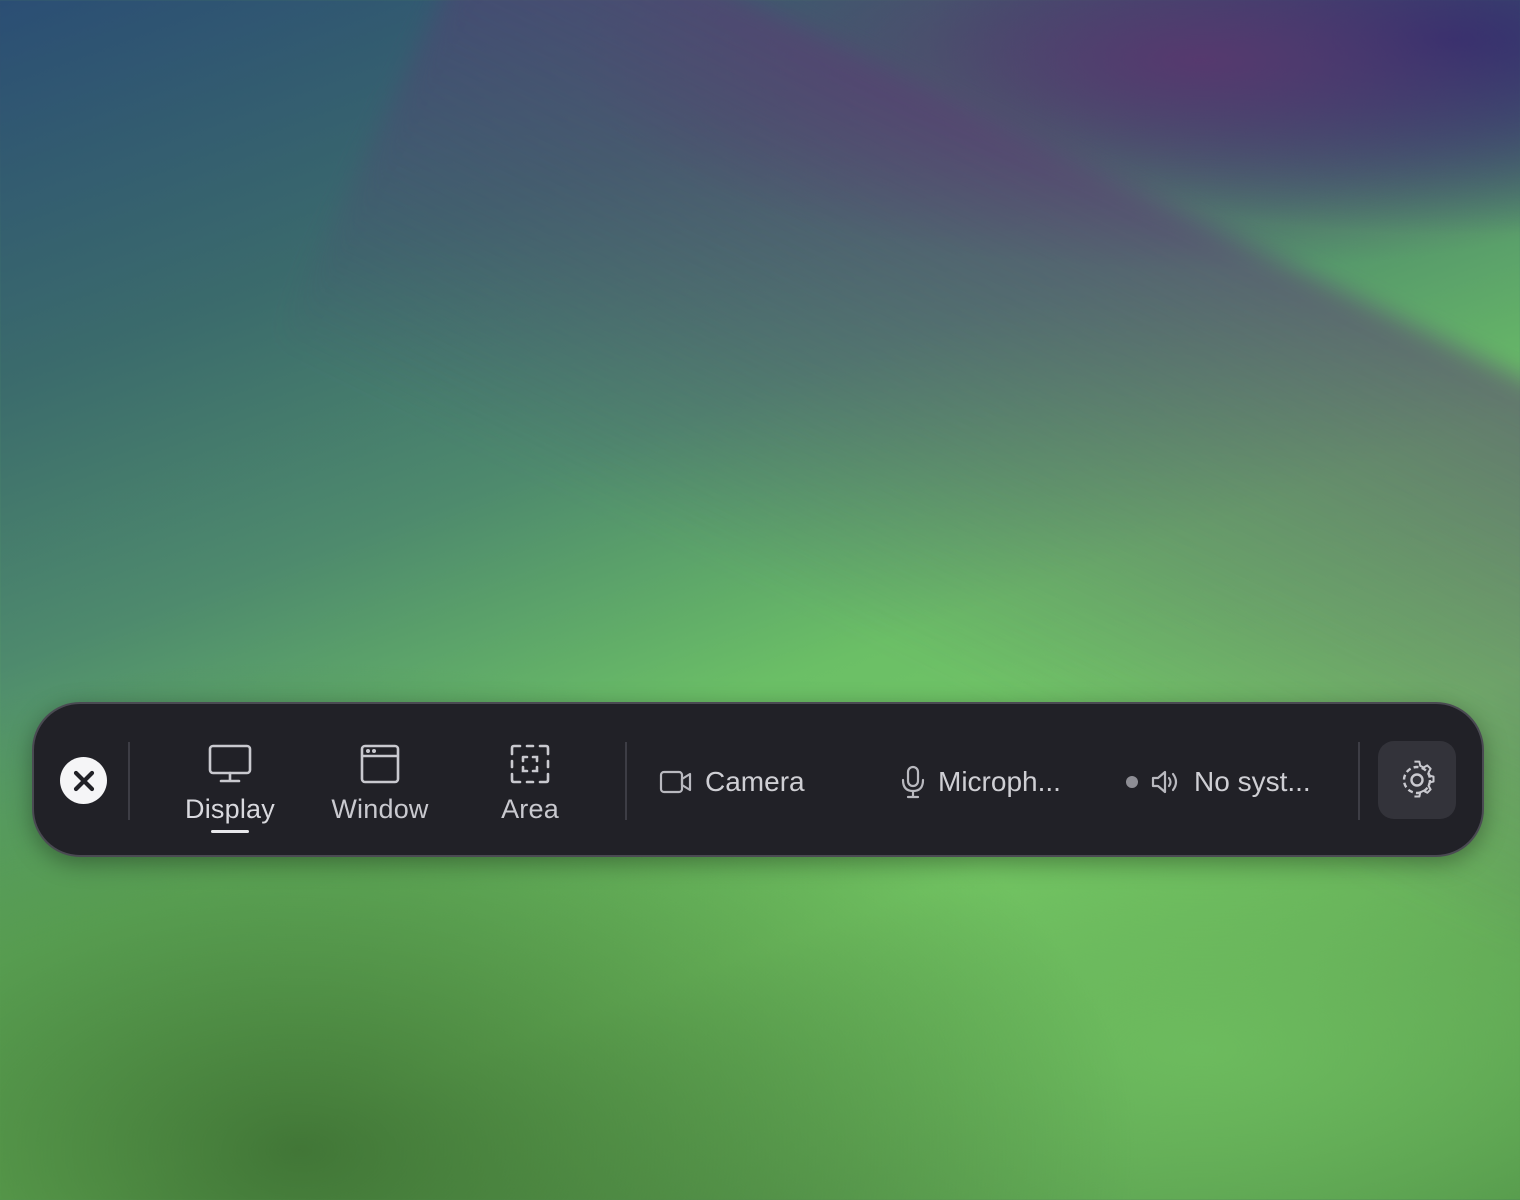 The height and width of the screenshot is (1200, 1520). What do you see at coordinates (755, 781) in the screenshot?
I see `camera-label: Camera` at bounding box center [755, 781].